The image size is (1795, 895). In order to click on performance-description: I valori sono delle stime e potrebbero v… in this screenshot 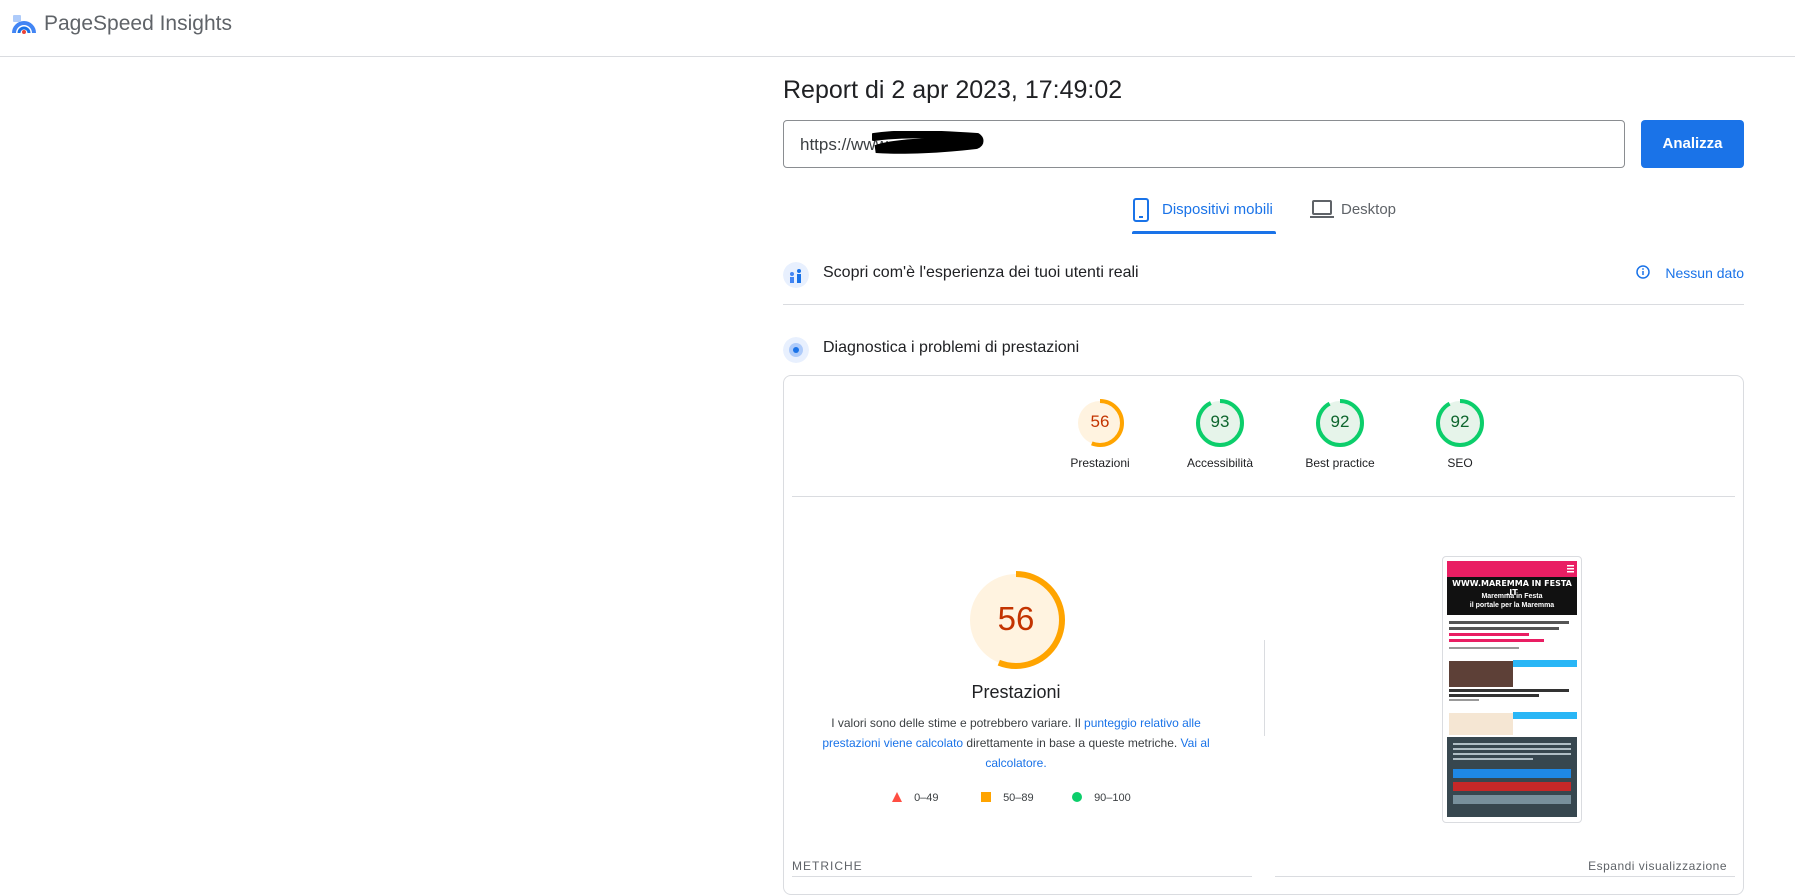, I will do `click(1016, 743)`.